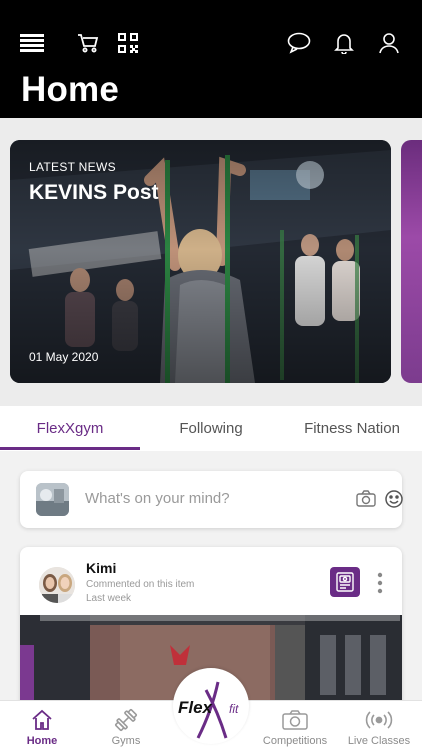 The height and width of the screenshot is (750, 422). I want to click on composer-input: What's on your mind?, so click(157, 498).